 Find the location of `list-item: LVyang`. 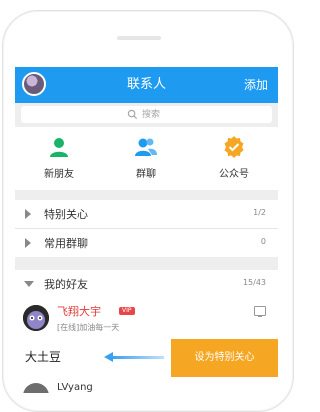

list-item: LVyang is located at coordinates (146, 385).